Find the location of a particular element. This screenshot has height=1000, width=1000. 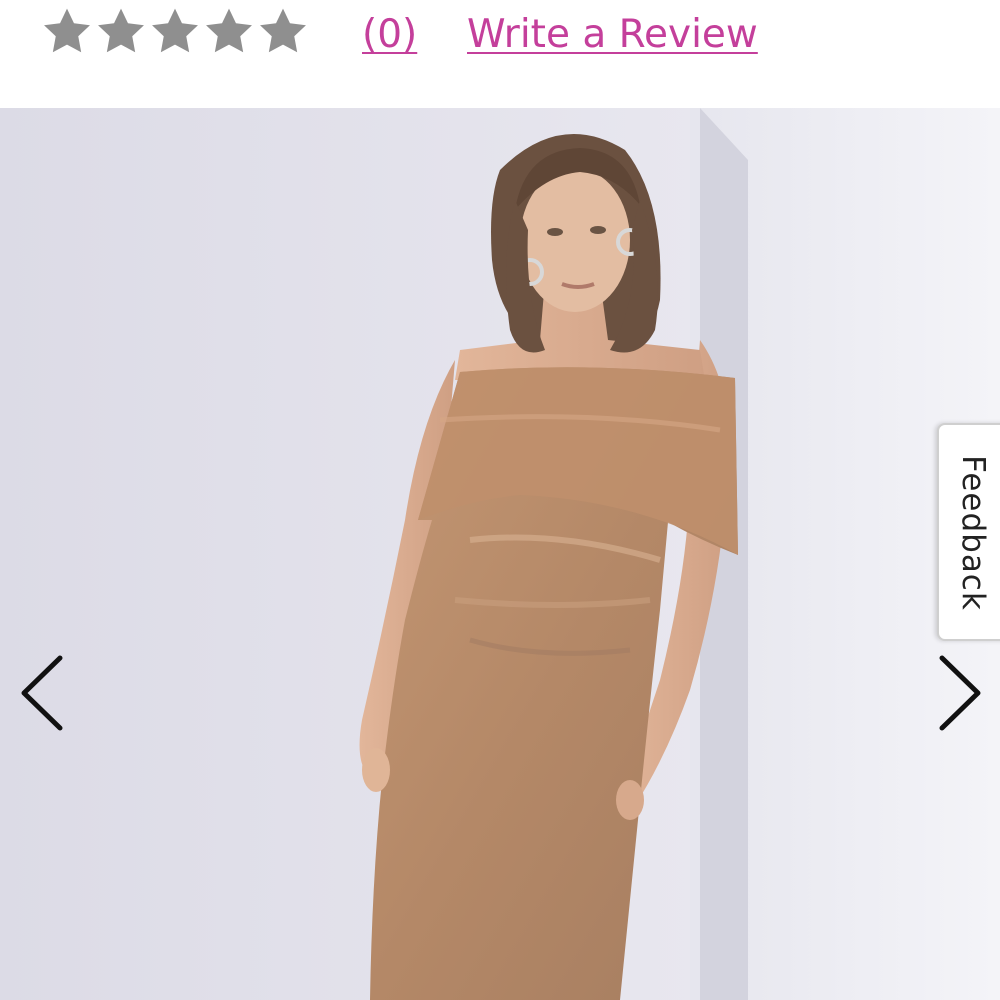

star-rating is located at coordinates (175, 32).